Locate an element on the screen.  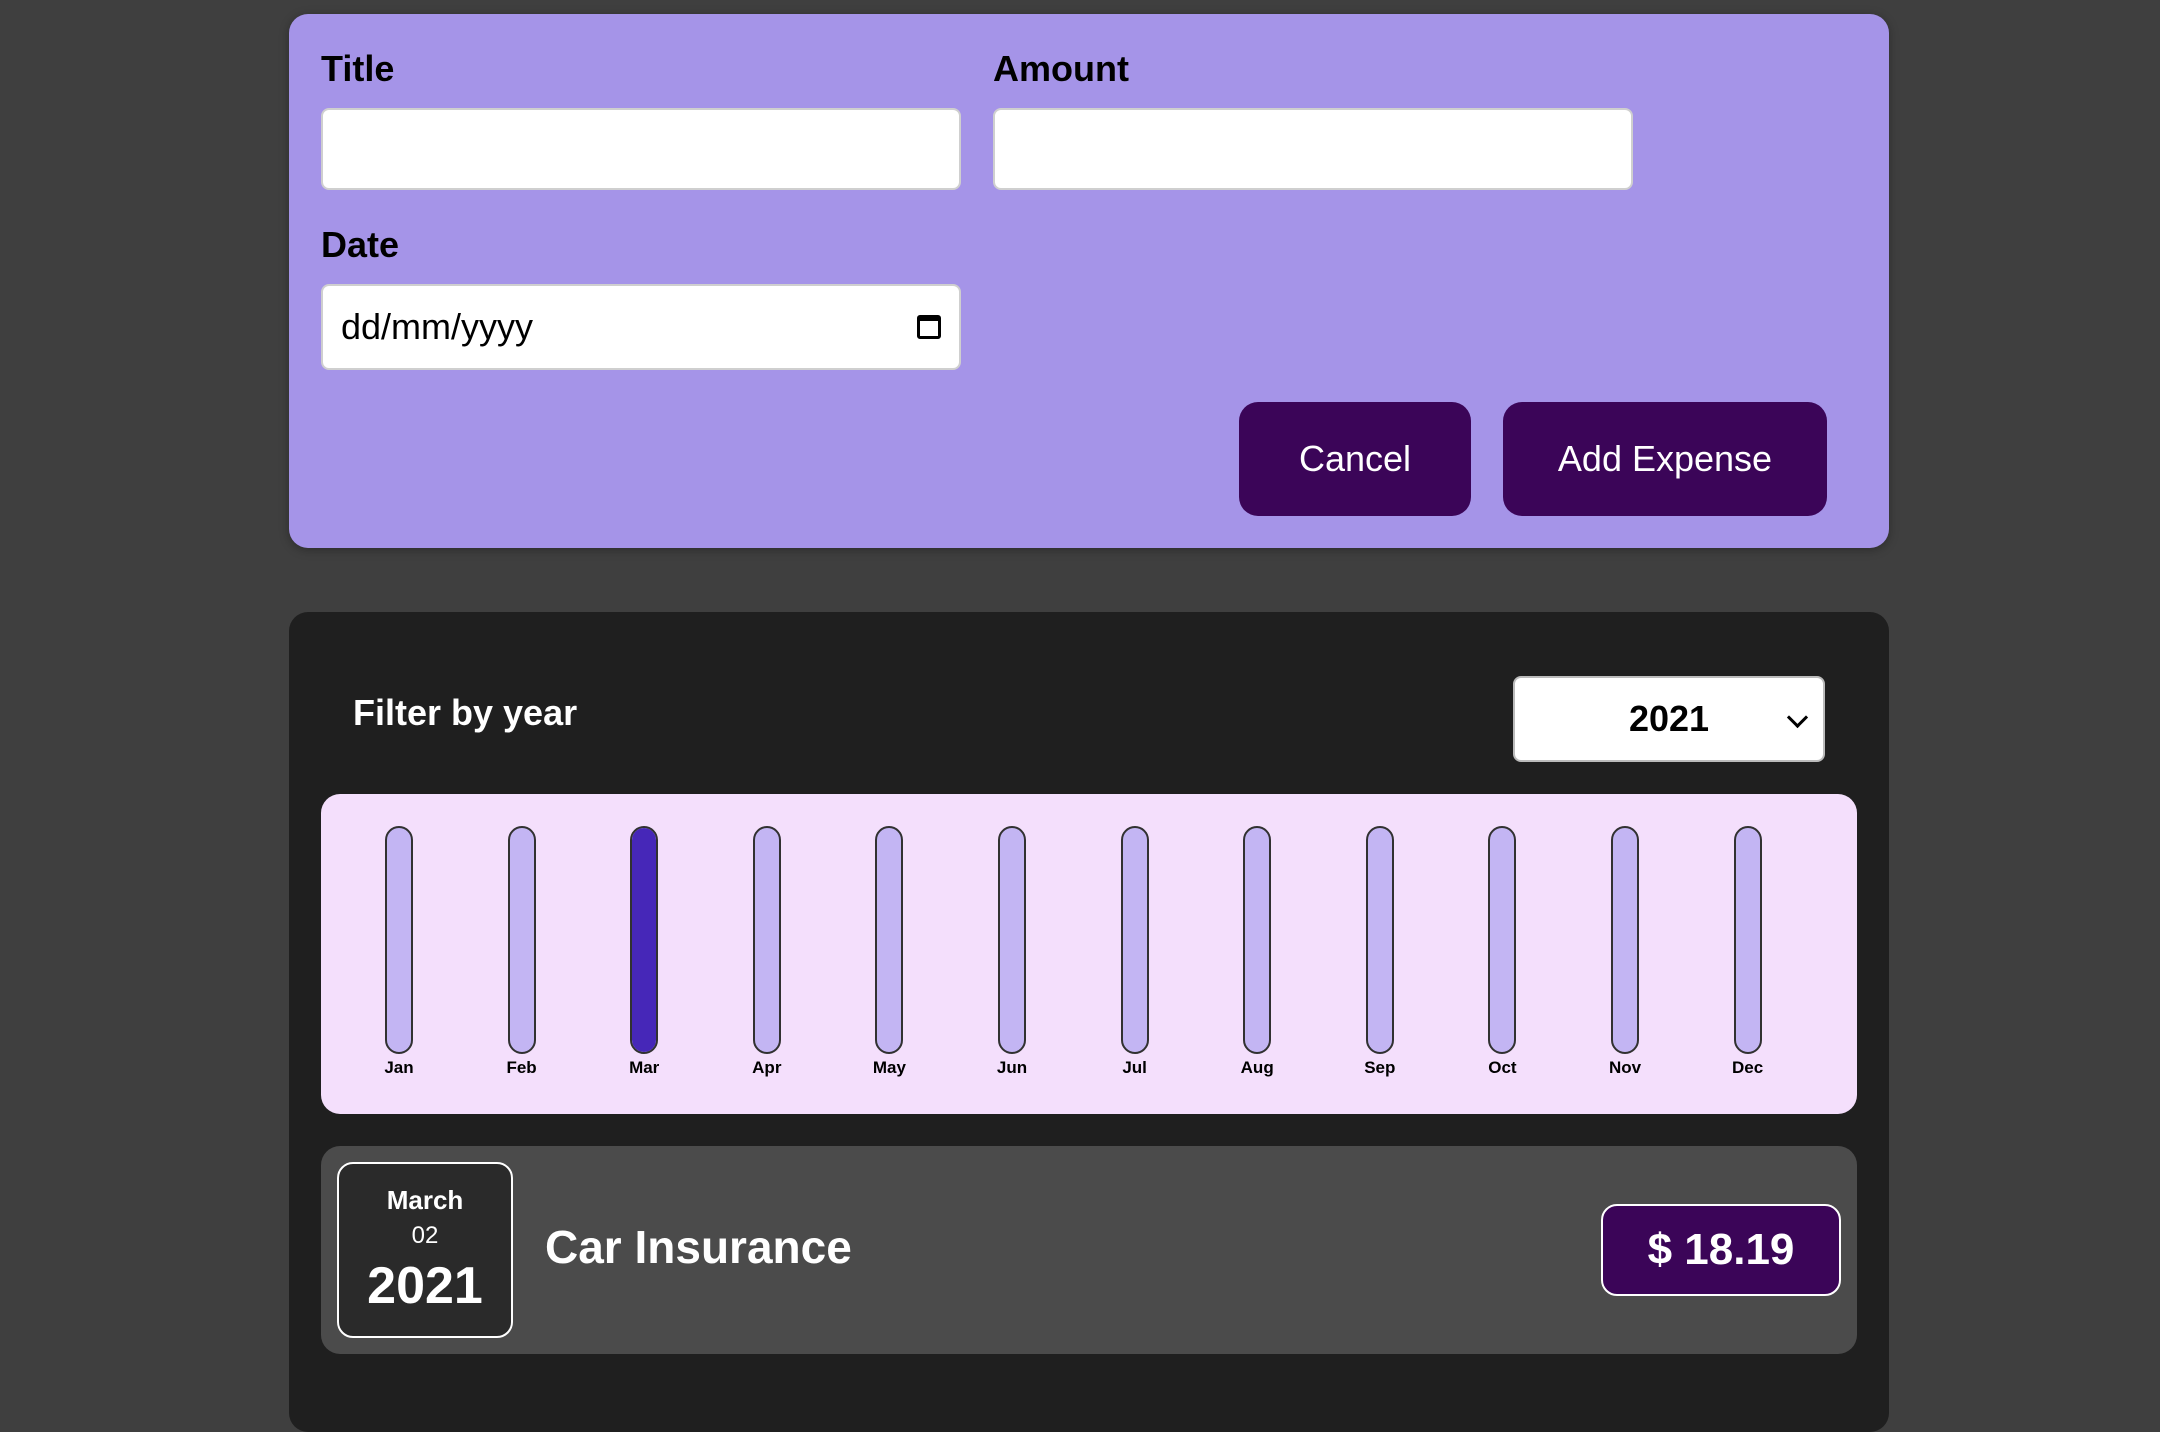
chart-bar-apr: Apr is located at coordinates (767, 952).